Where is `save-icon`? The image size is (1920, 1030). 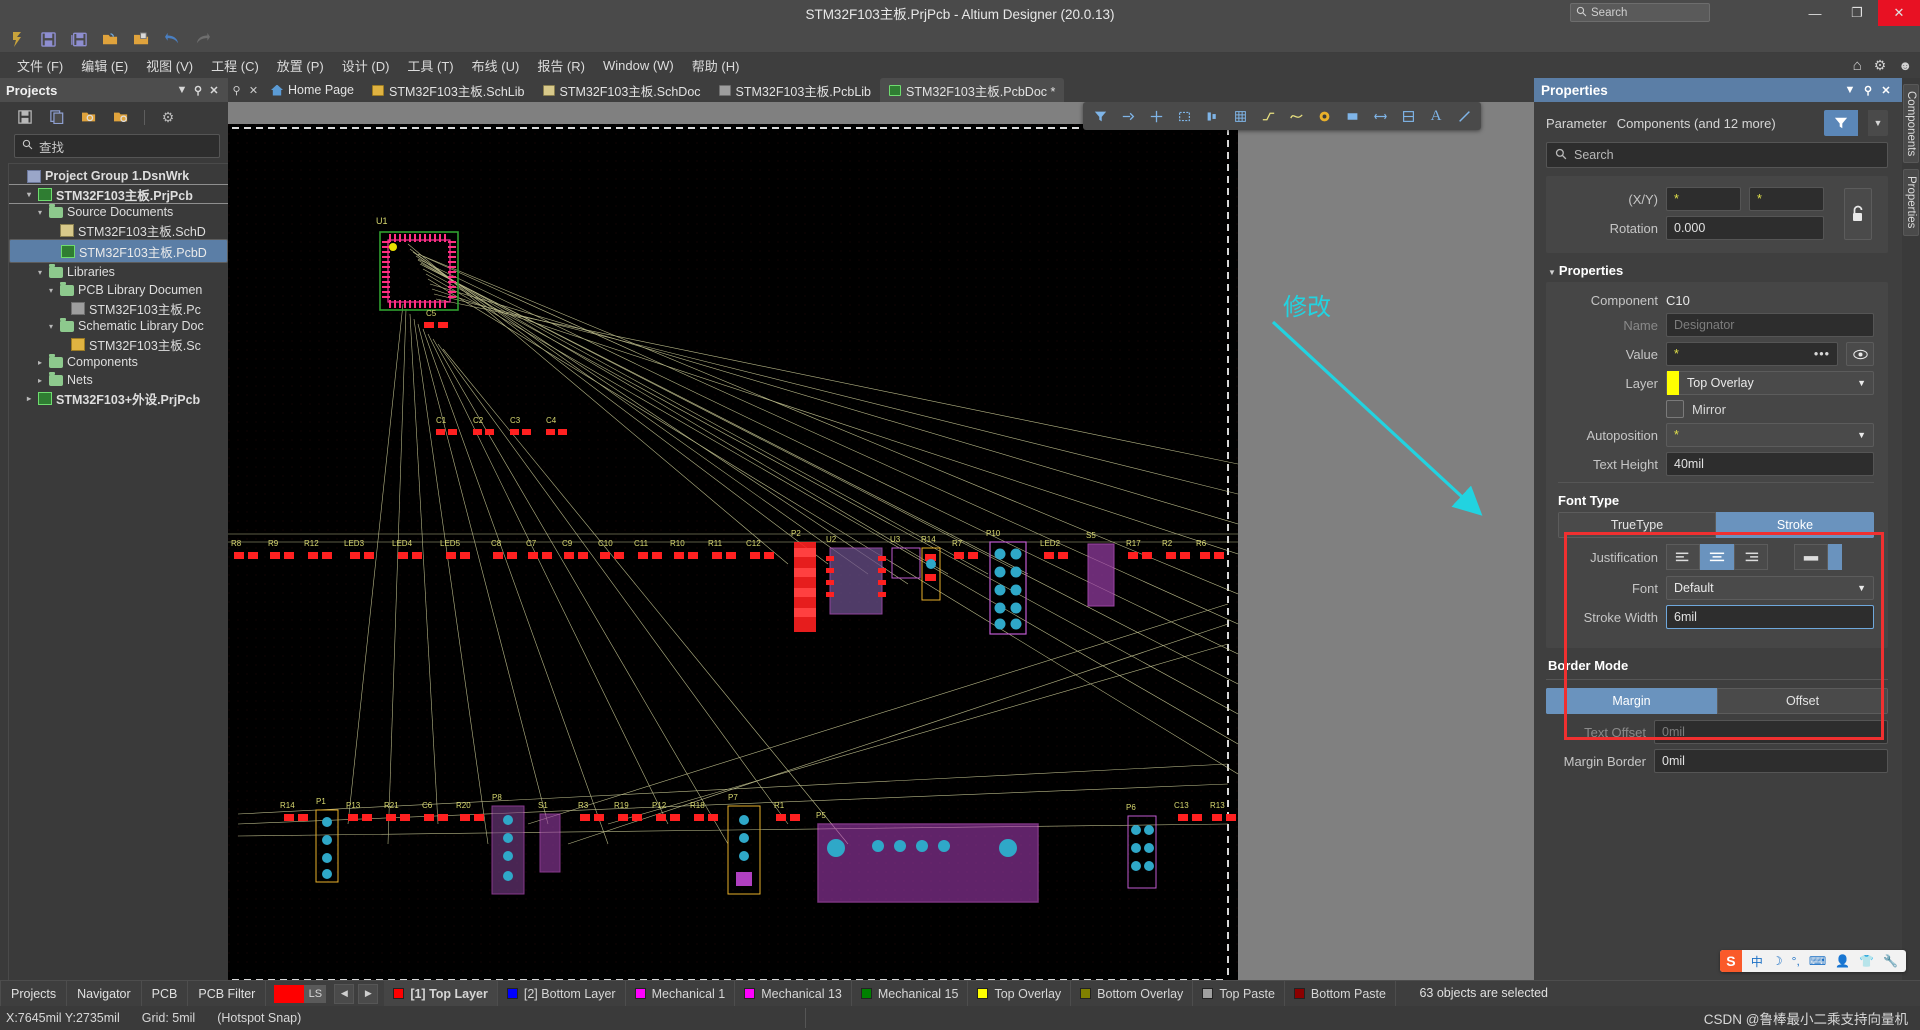
save-icon is located at coordinates (48, 39).